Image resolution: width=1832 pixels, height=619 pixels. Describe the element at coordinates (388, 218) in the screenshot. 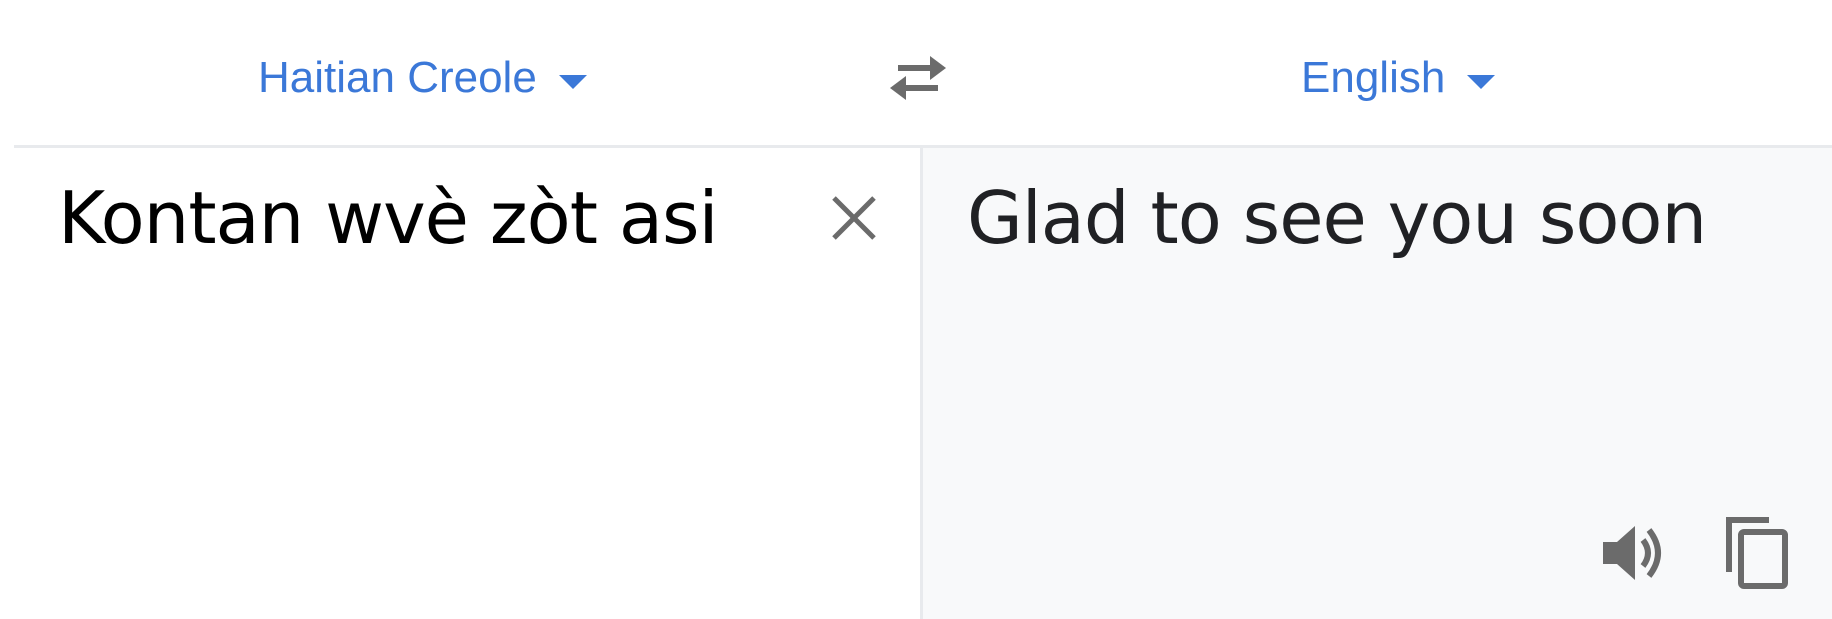

I see `source-text-input: Kontan wvè zòt asi` at that location.